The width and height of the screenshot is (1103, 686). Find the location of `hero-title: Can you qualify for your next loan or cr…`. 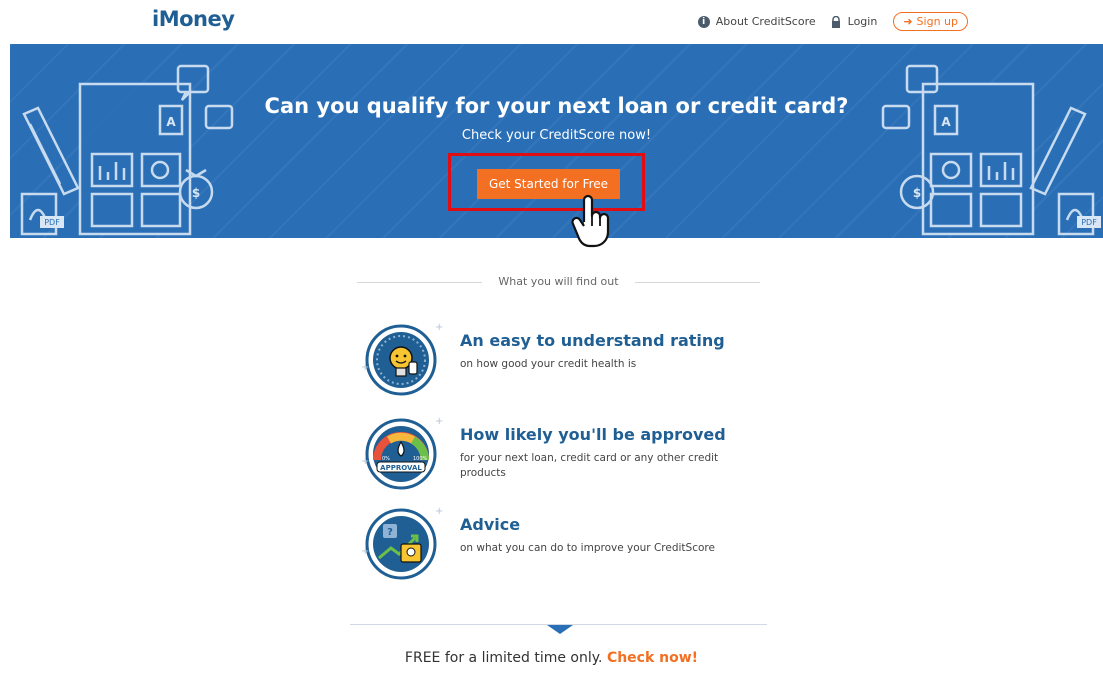

hero-title: Can you qualify for your next loan or cr… is located at coordinates (556, 106).